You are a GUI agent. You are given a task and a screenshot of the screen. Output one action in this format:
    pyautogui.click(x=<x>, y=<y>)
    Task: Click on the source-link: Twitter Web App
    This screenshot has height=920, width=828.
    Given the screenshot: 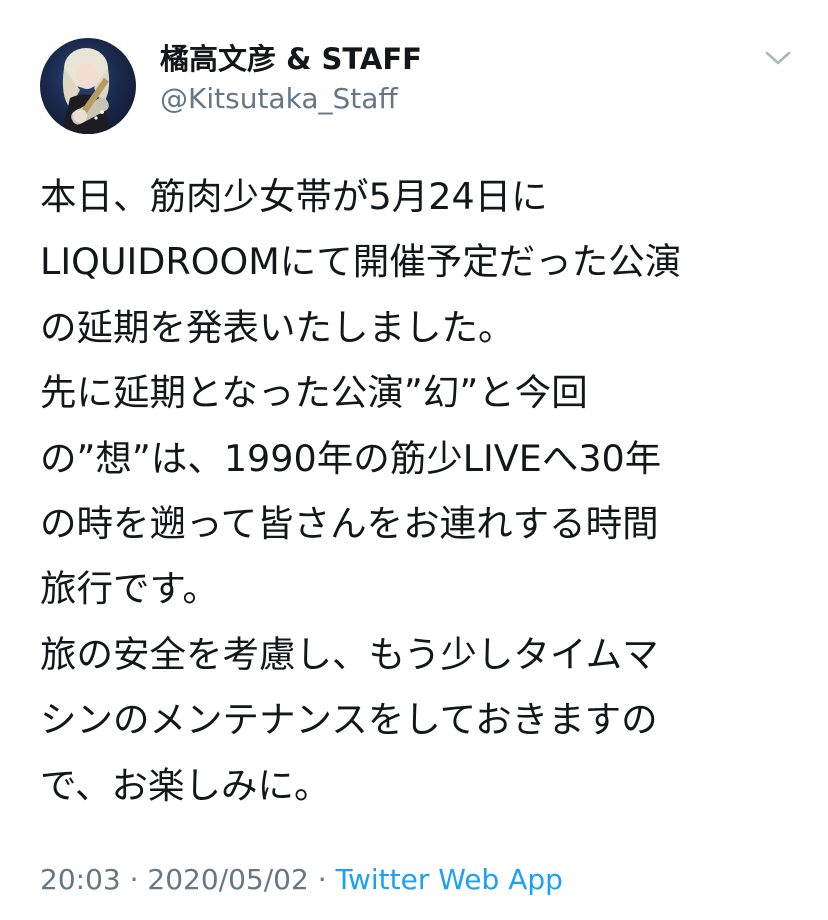 What is the action you would take?
    pyautogui.click(x=449, y=879)
    